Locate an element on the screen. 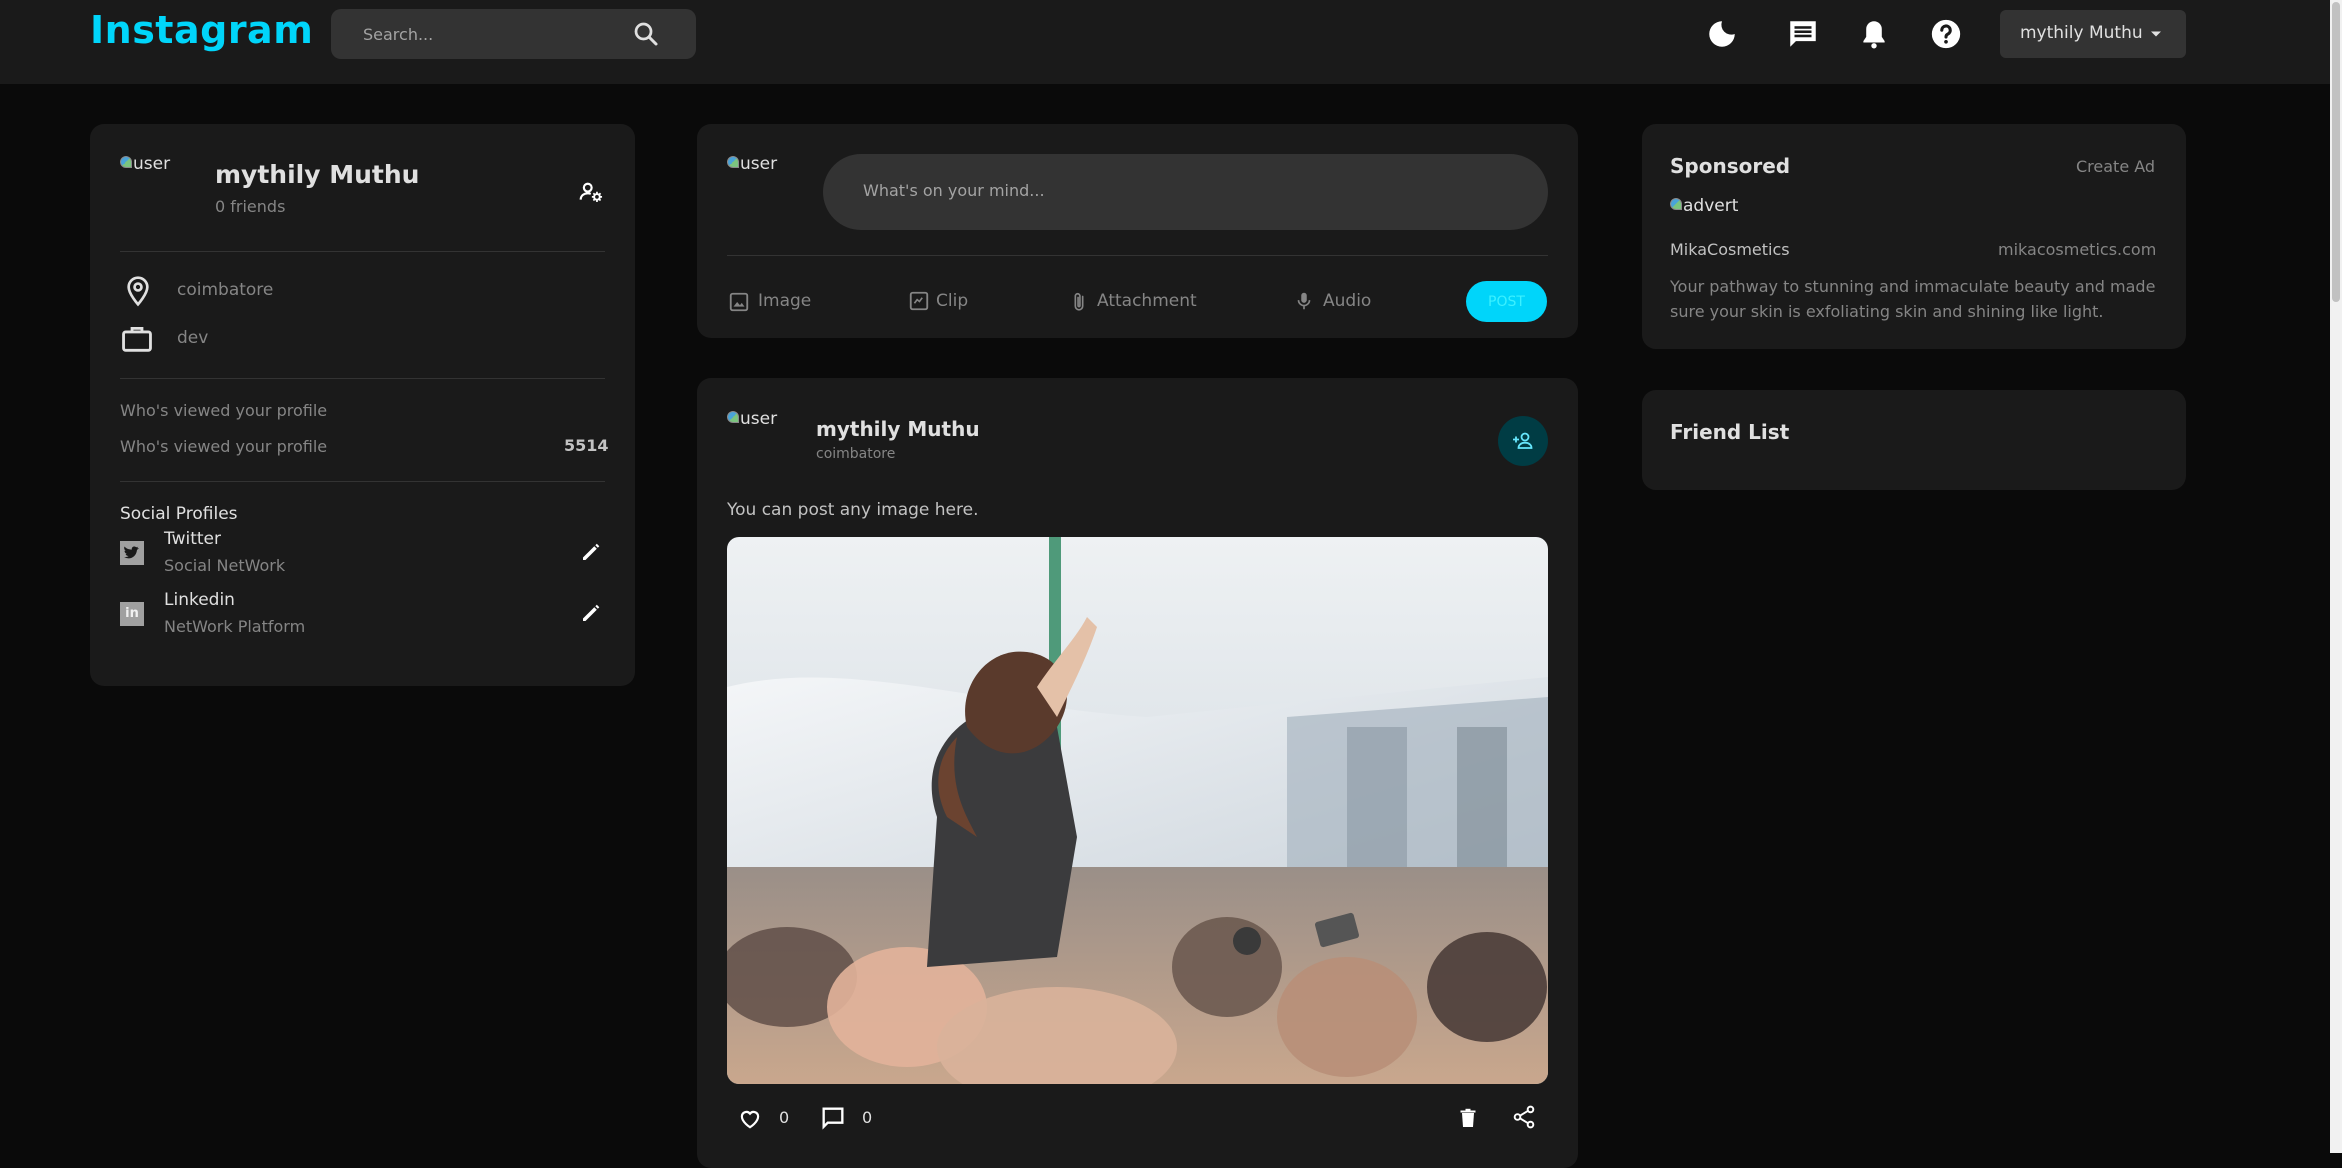 The image size is (2342, 1168). likes-count: 0 is located at coordinates (784, 1117).